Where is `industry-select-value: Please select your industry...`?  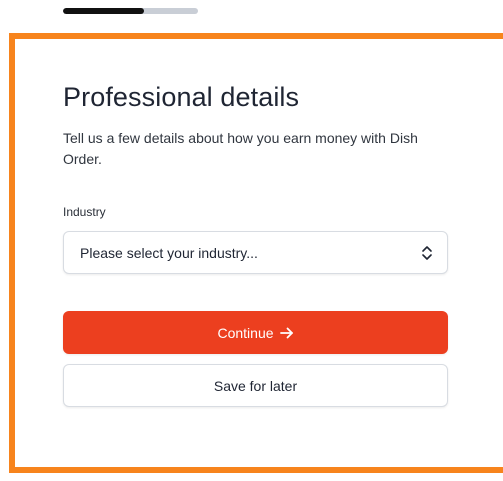
industry-select-value: Please select your industry... is located at coordinates (169, 252).